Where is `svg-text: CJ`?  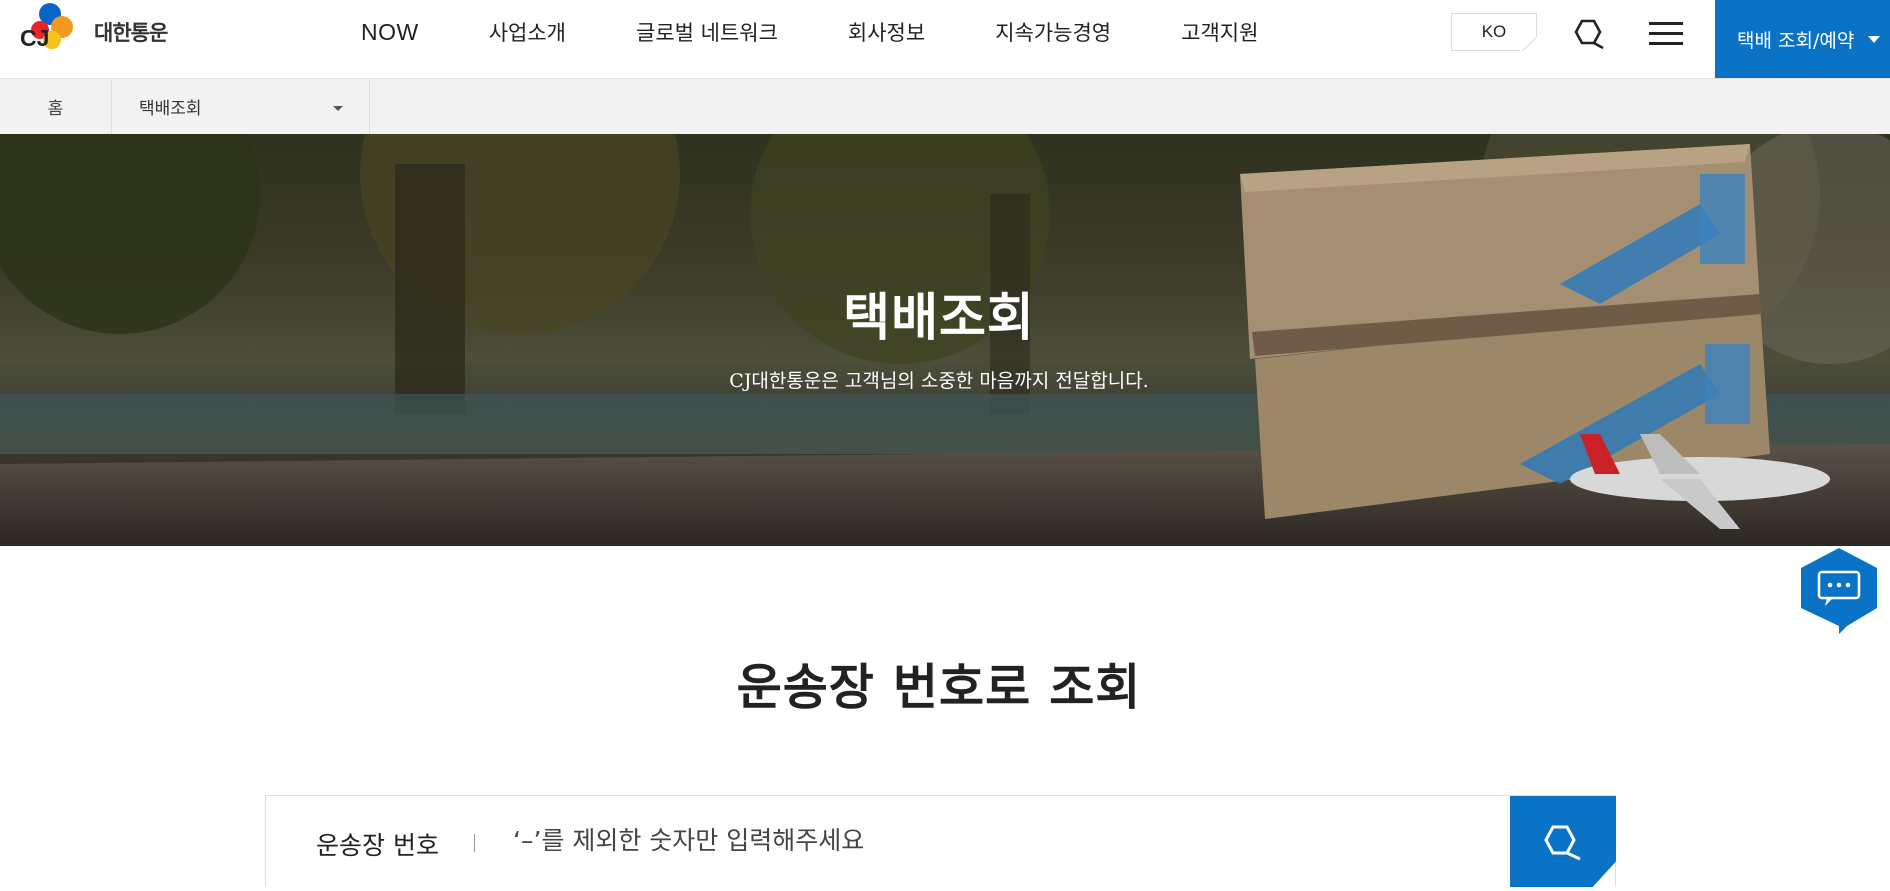 svg-text: CJ is located at coordinates (34, 38).